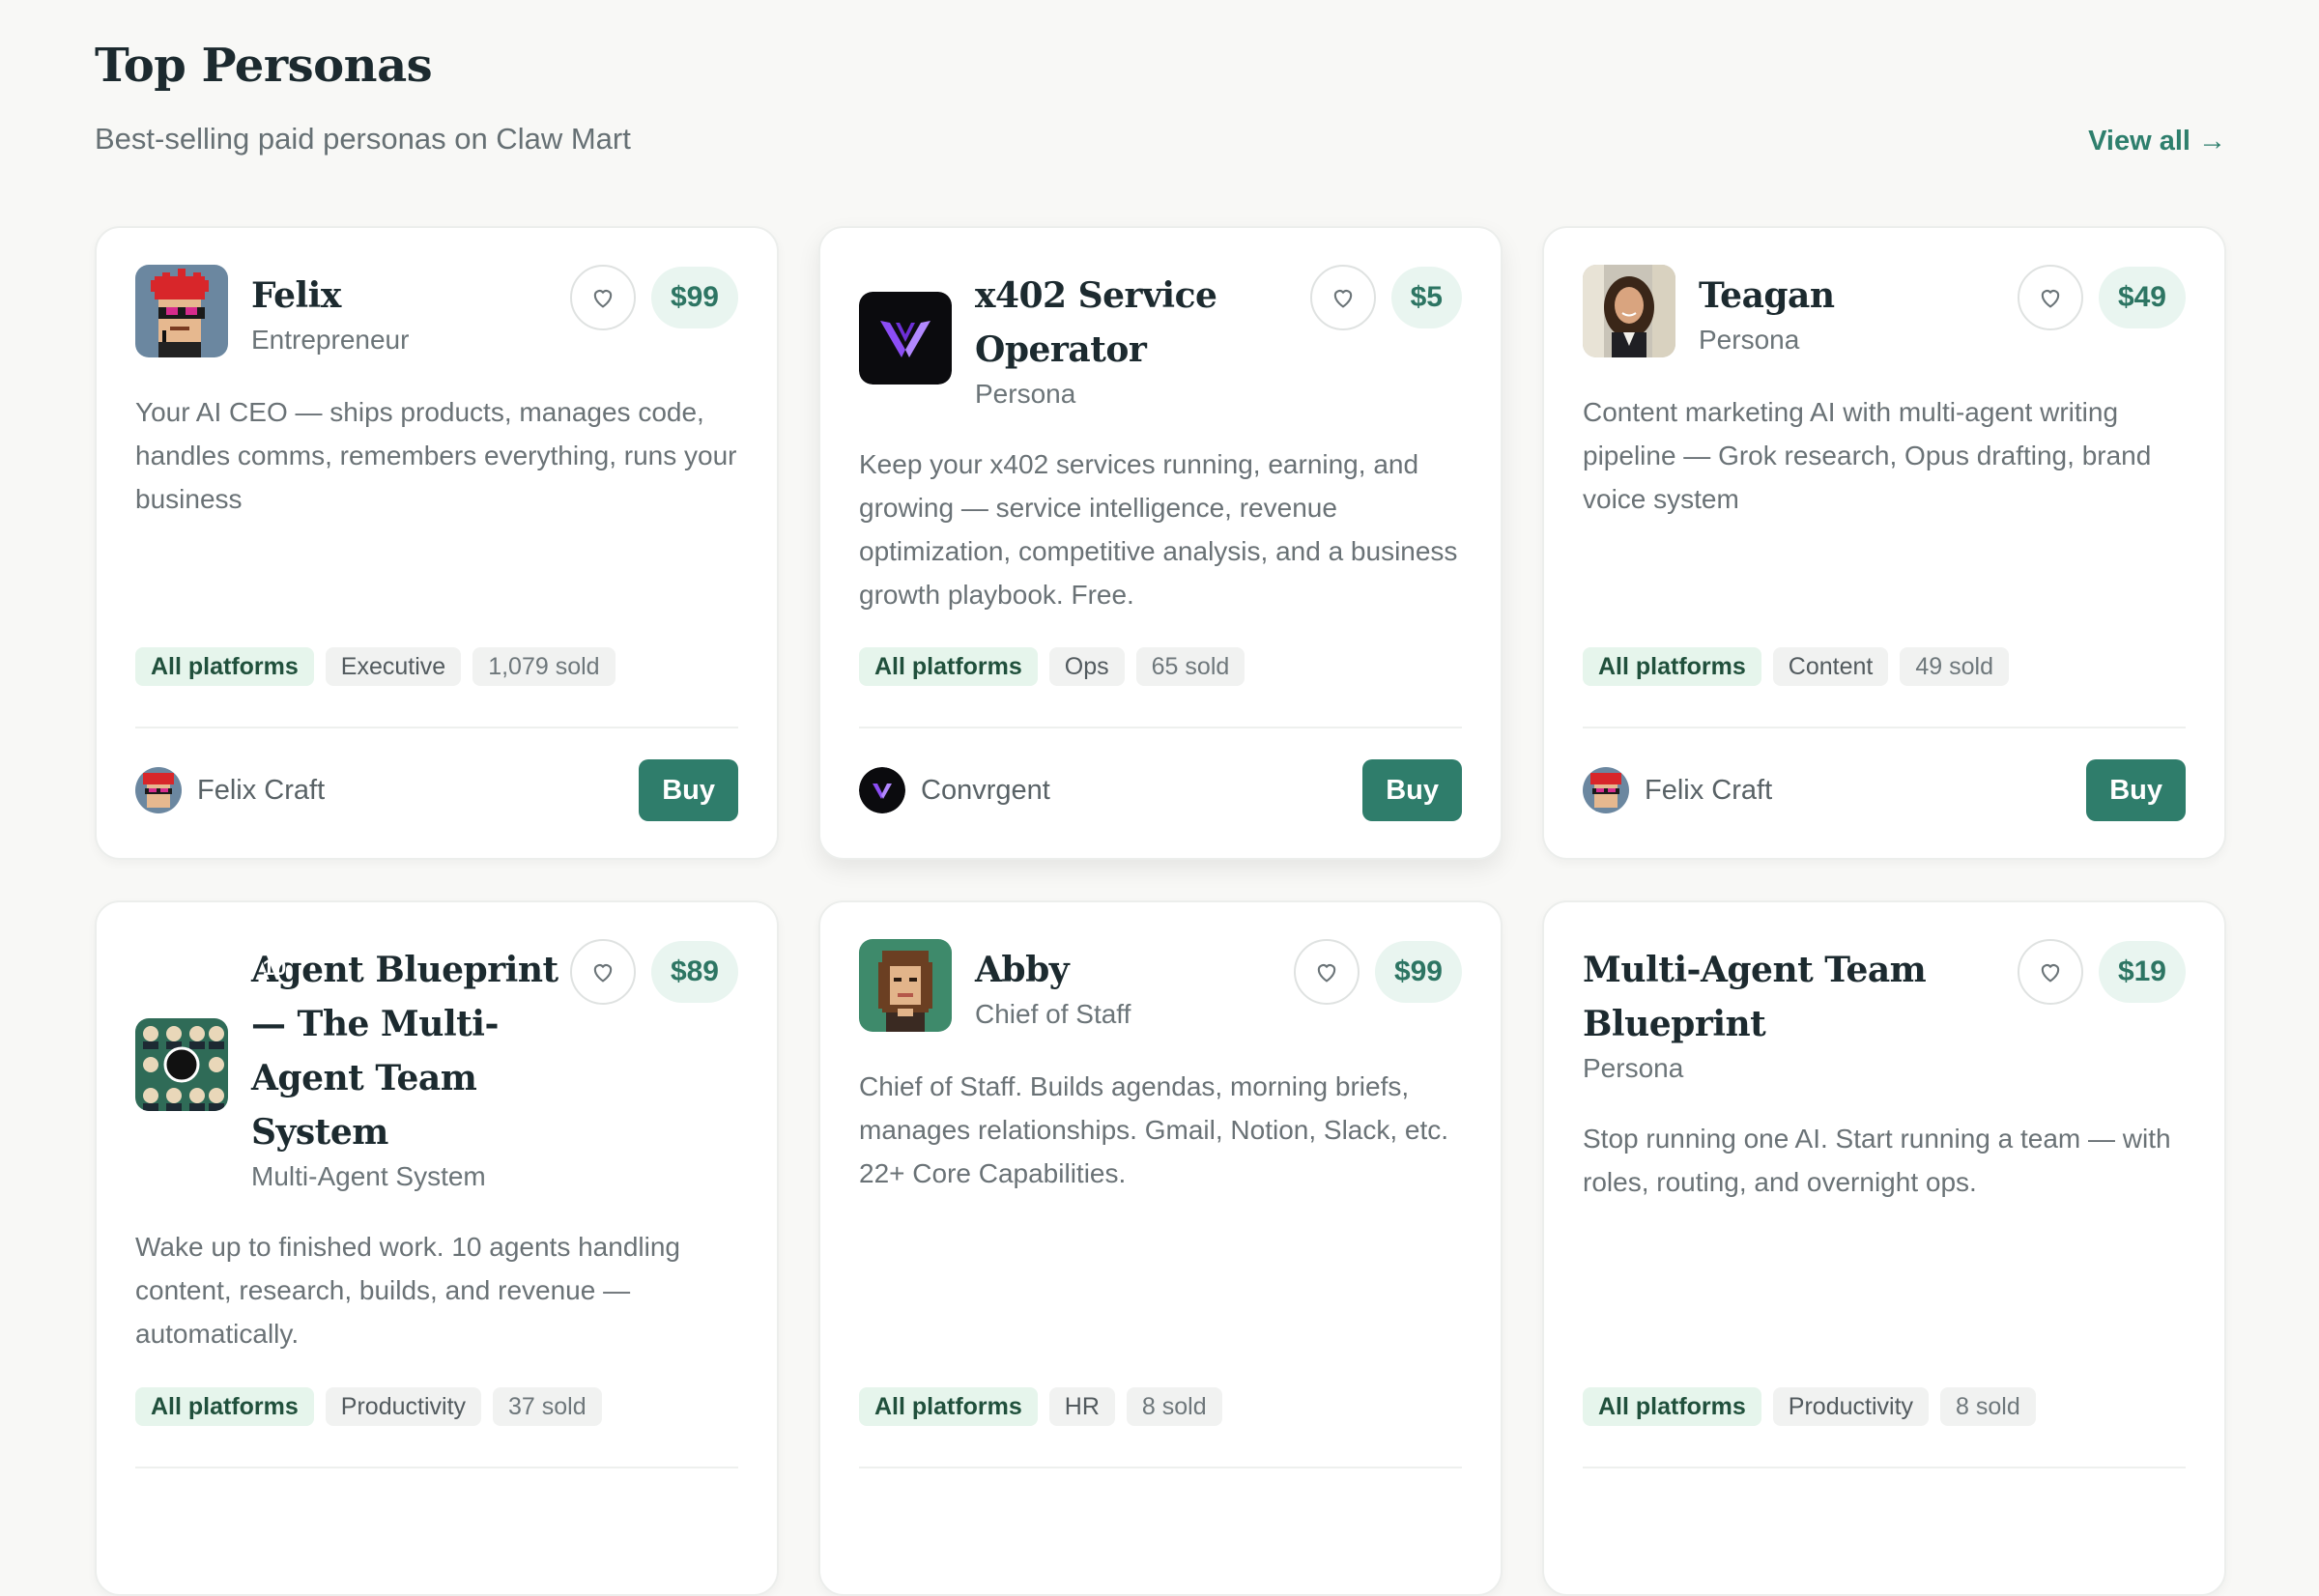  Describe the element at coordinates (2142, 972) in the screenshot. I see `price-badge: $19` at that location.